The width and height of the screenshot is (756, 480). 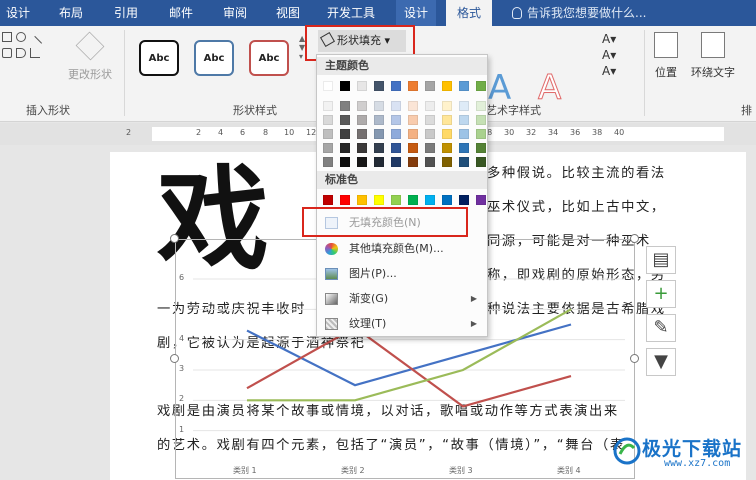 I want to click on style-gallery-scroll: ▲ ▼ ▾, so click(x=304, y=65).